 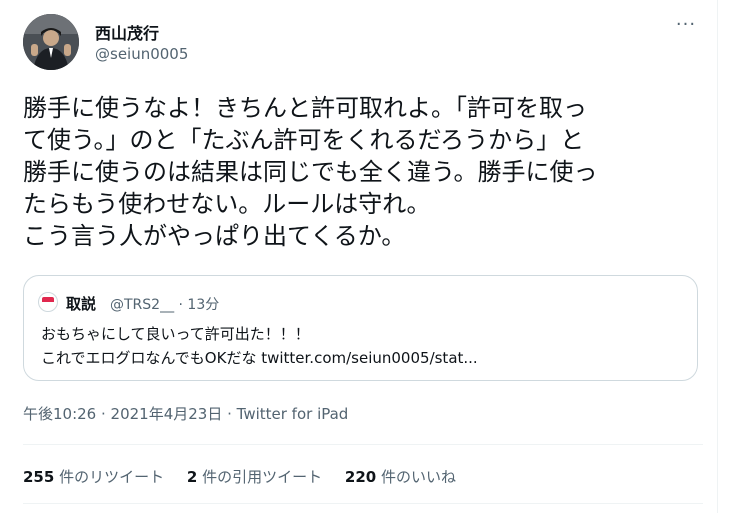 What do you see at coordinates (254, 476) in the screenshot?
I see `quote-count: 2 件の引用ツイート` at bounding box center [254, 476].